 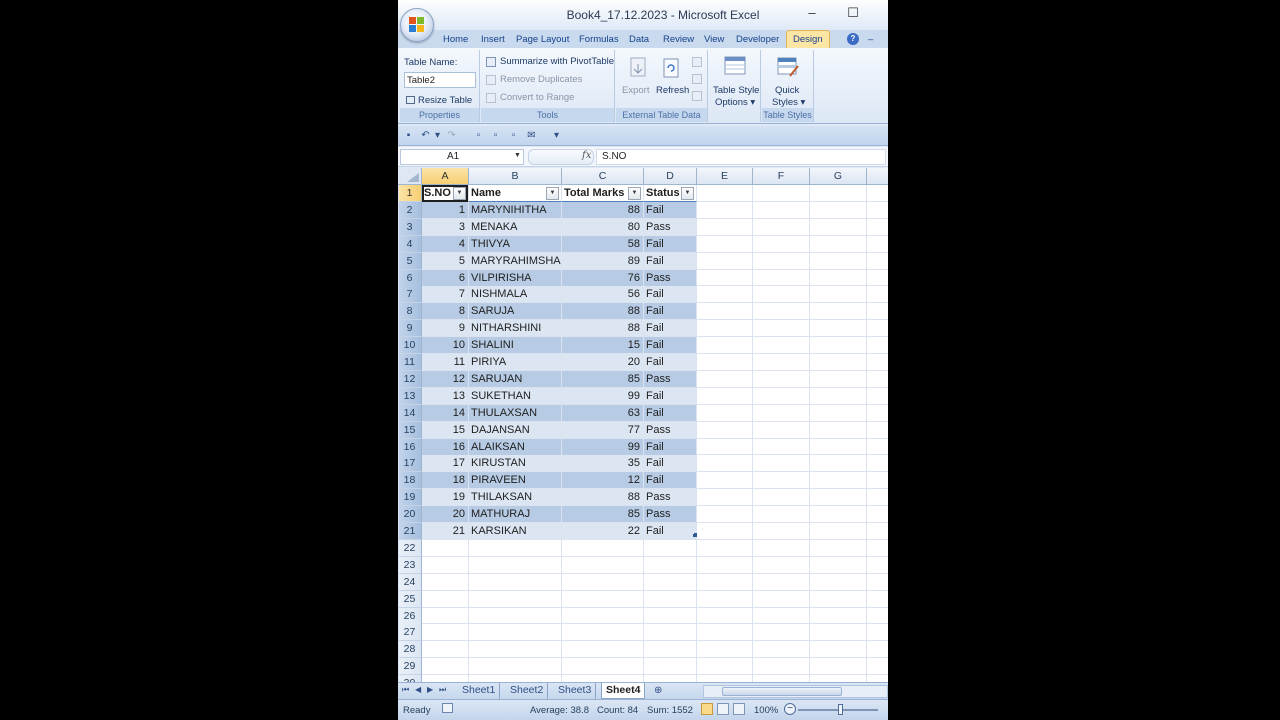 What do you see at coordinates (445, 430) in the screenshot?
I see `table-cell: 15` at bounding box center [445, 430].